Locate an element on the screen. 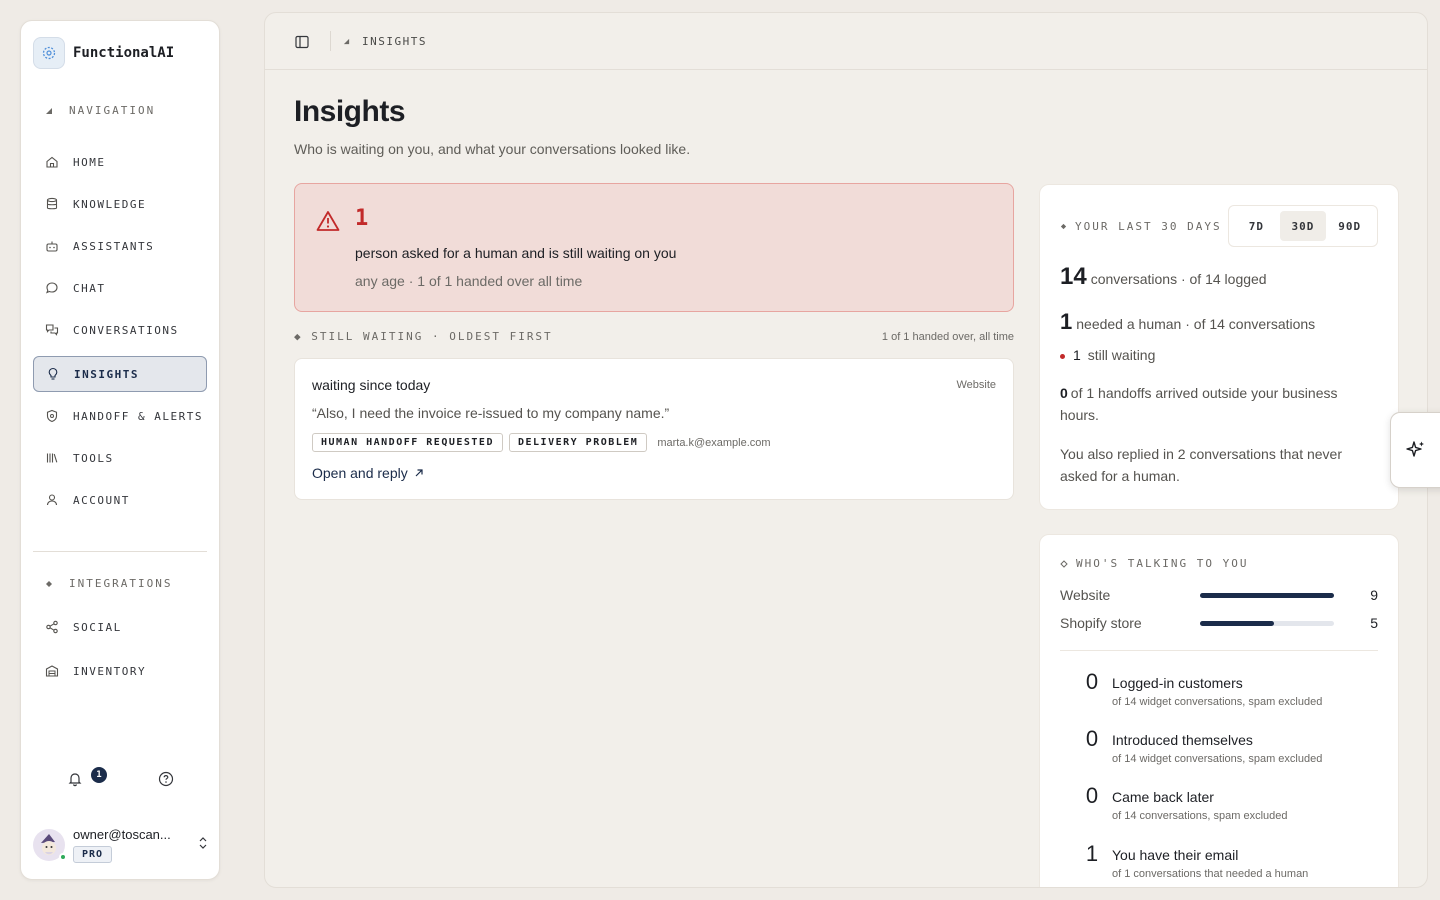 Image resolution: width=1440 pixels, height=900 pixels. warning-triangle-icon is located at coordinates (328, 221).